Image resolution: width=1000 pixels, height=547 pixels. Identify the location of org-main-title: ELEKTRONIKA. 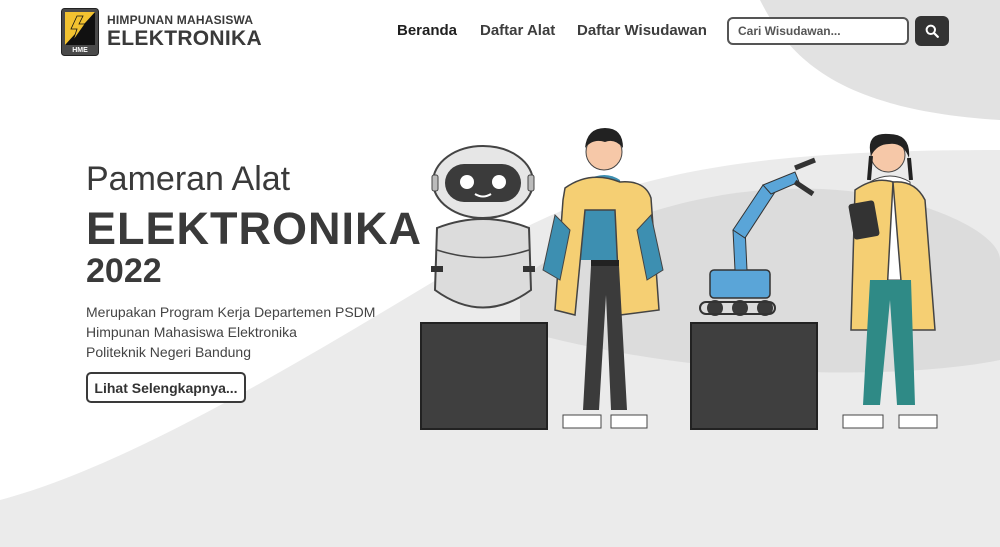
(184, 38).